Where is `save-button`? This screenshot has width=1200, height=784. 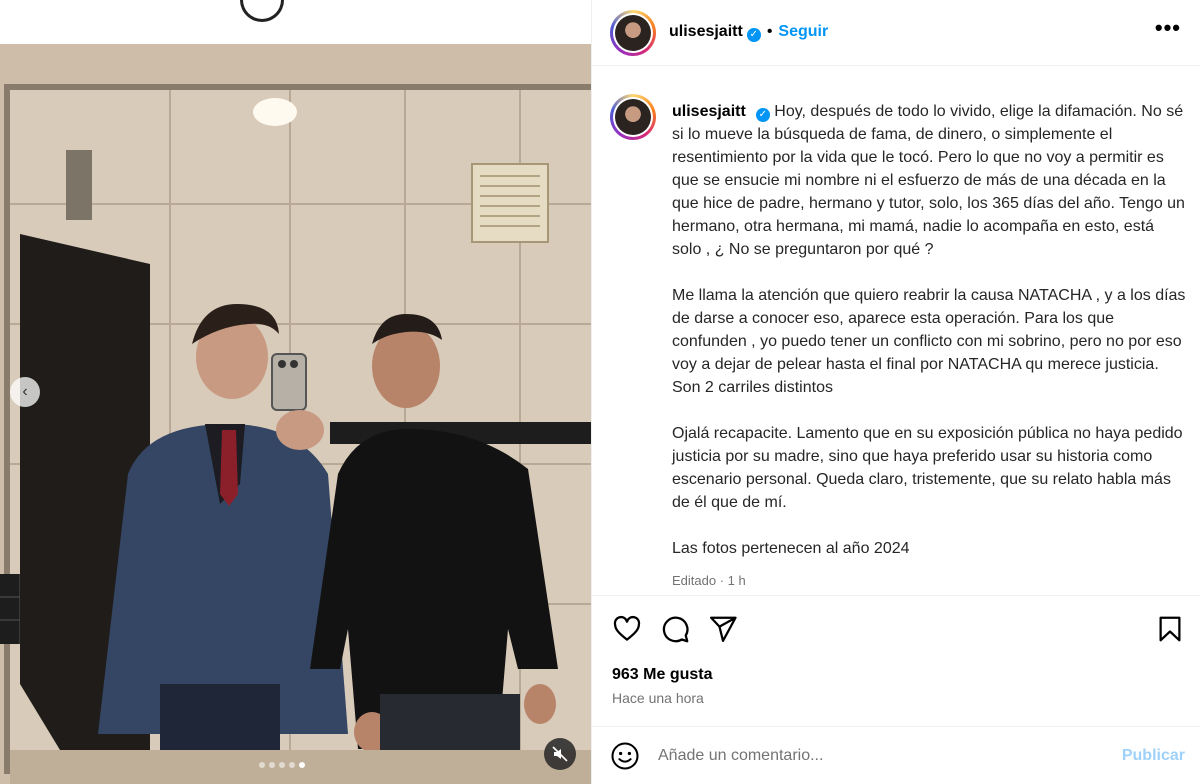
save-button is located at coordinates (1170, 629).